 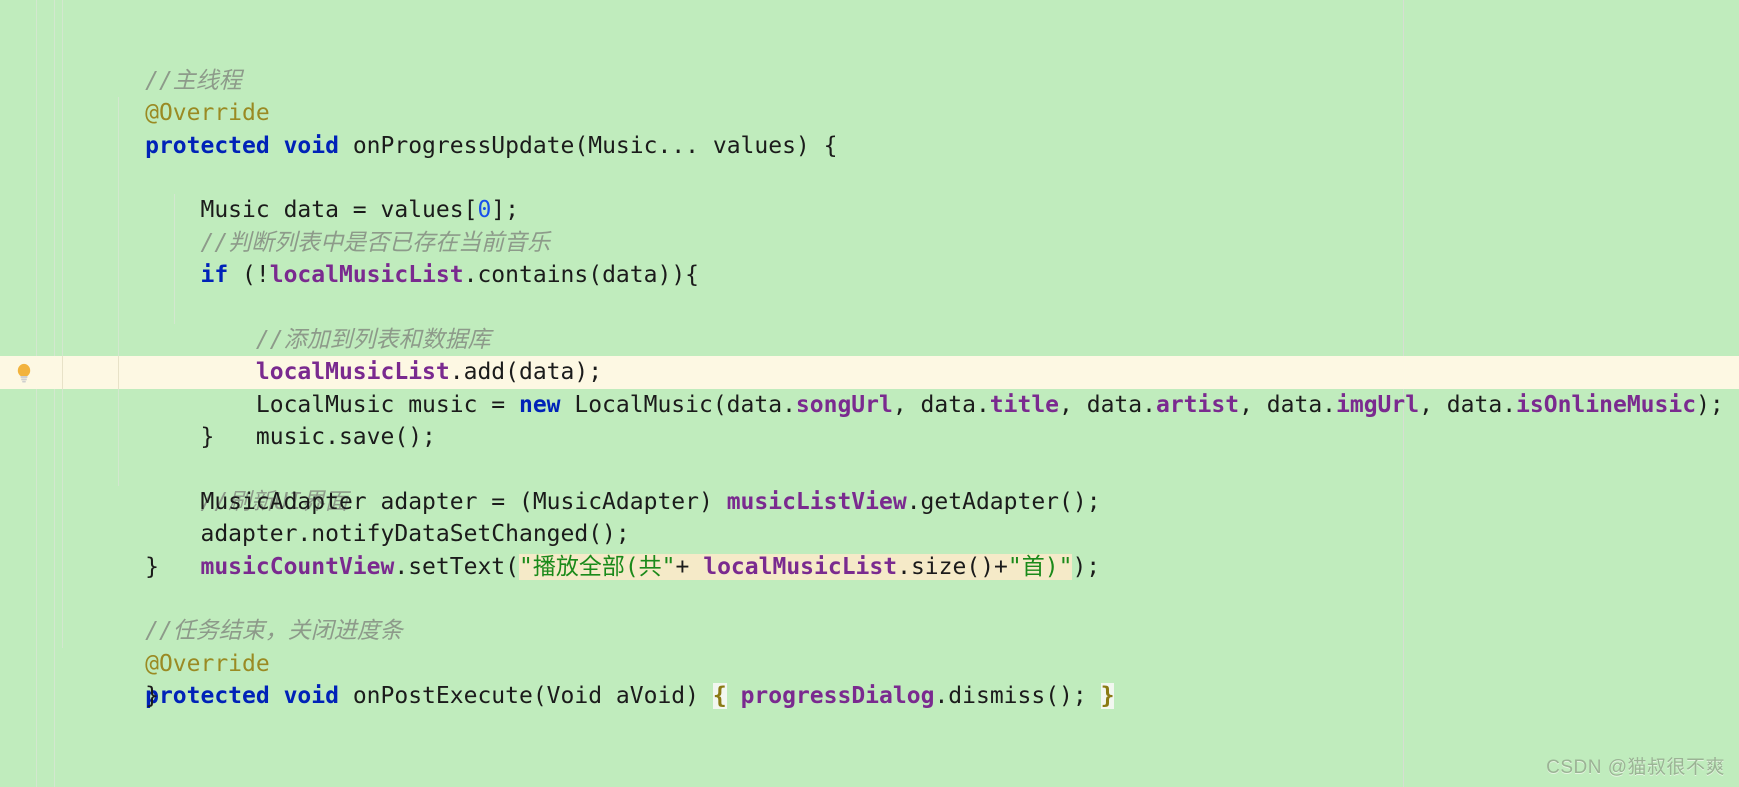 I want to click on token-field-isonlinemusic: isOnlineMusic, so click(x=1606, y=404).